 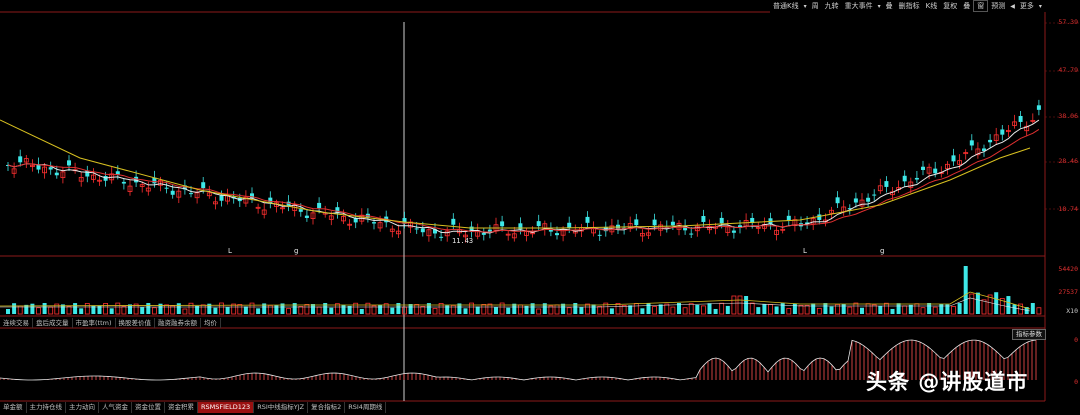 What do you see at coordinates (966, 6) in the screenshot?
I see `stack-button: 叠` at bounding box center [966, 6].